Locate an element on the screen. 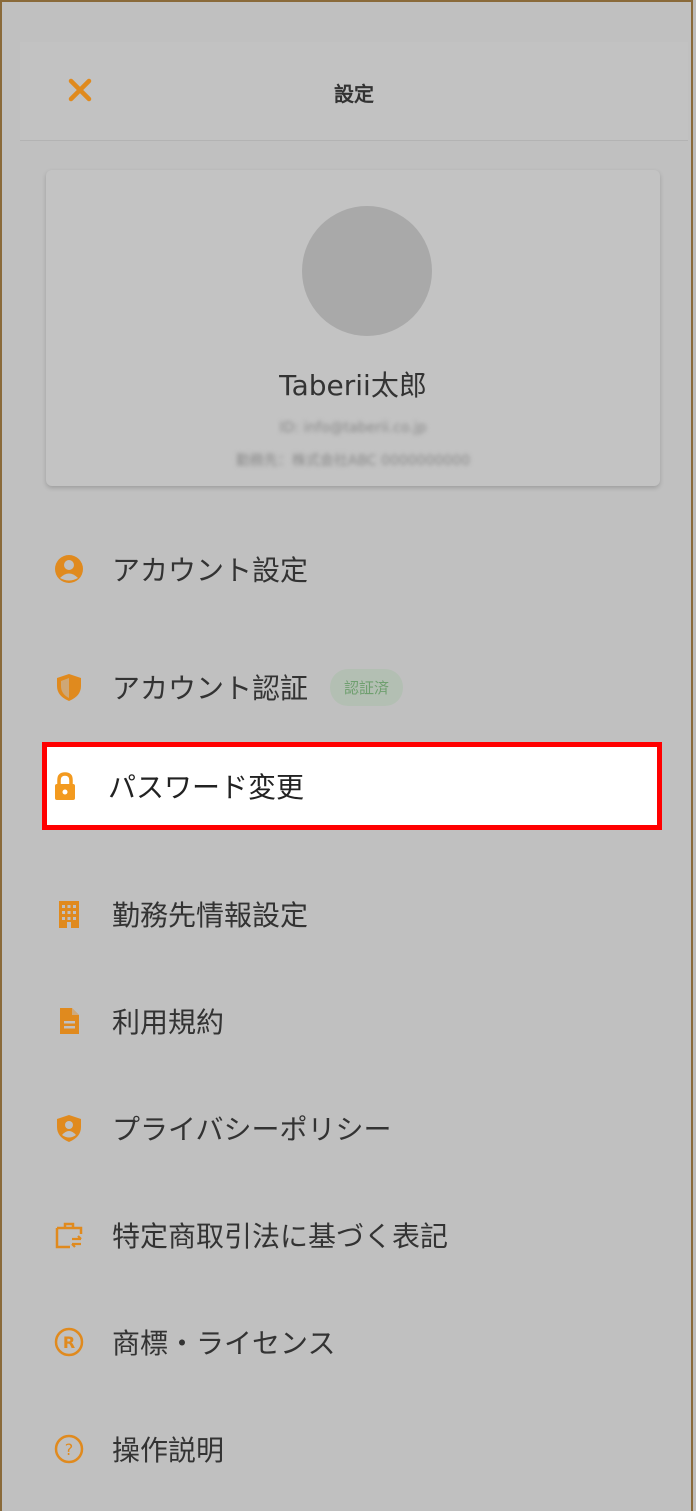  menu-item-commerce-law: 特定商取引法に基づく表記 is located at coordinates (353, 1235).